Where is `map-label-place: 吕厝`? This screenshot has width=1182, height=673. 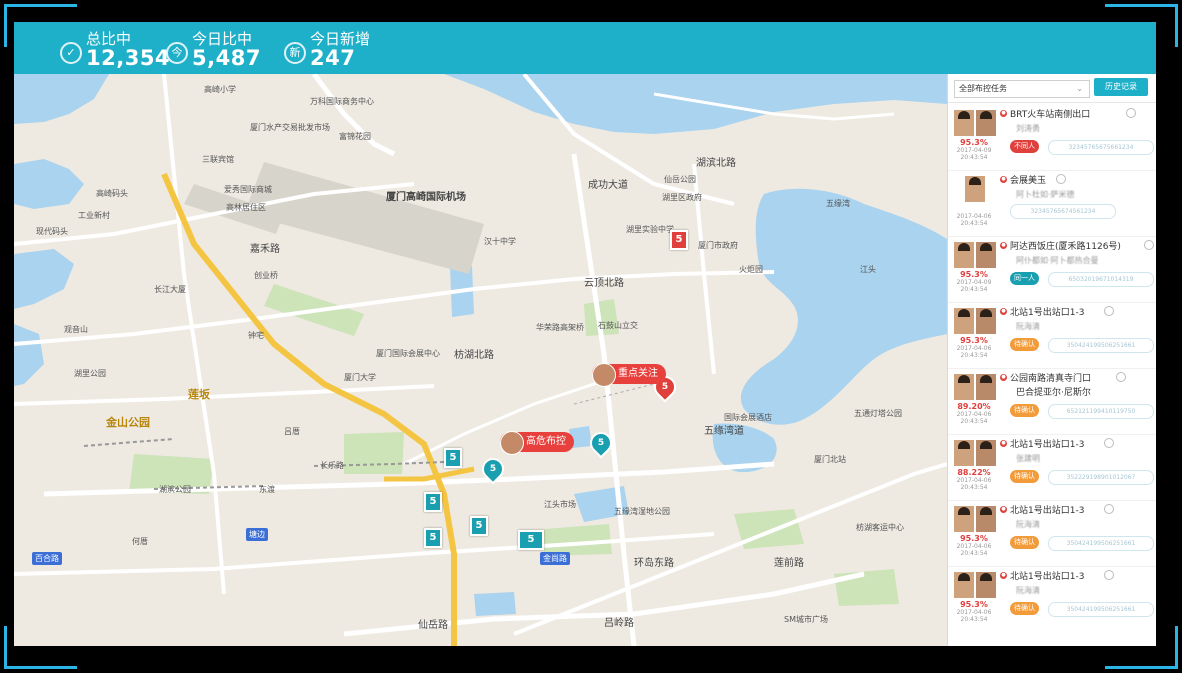
map-label-place: 吕厝 is located at coordinates (292, 431).